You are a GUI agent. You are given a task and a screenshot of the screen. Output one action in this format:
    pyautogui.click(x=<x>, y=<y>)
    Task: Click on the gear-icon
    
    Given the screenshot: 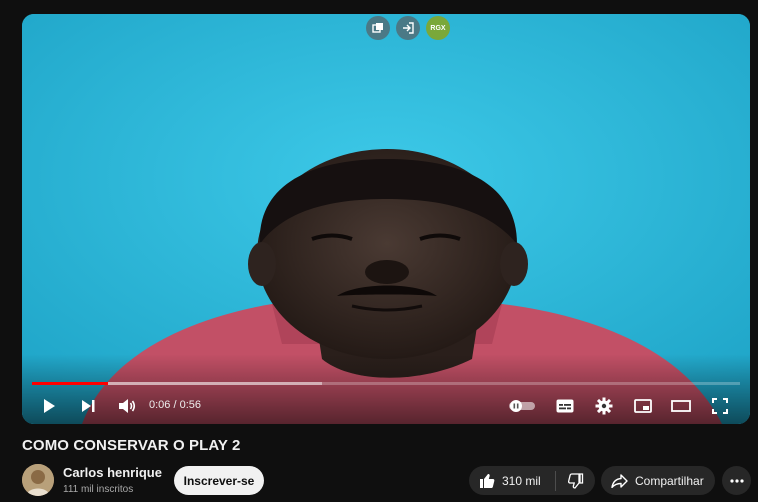 What is the action you would take?
    pyautogui.click(x=604, y=406)
    